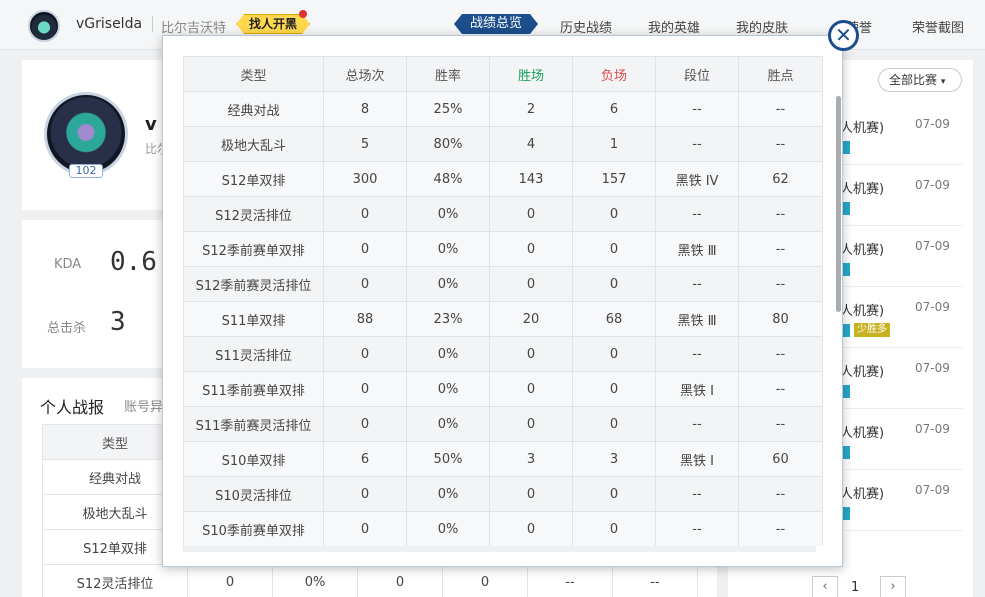 The width and height of the screenshot is (985, 597). What do you see at coordinates (365, 74) in the screenshot?
I see `column-header-total: 总场次` at bounding box center [365, 74].